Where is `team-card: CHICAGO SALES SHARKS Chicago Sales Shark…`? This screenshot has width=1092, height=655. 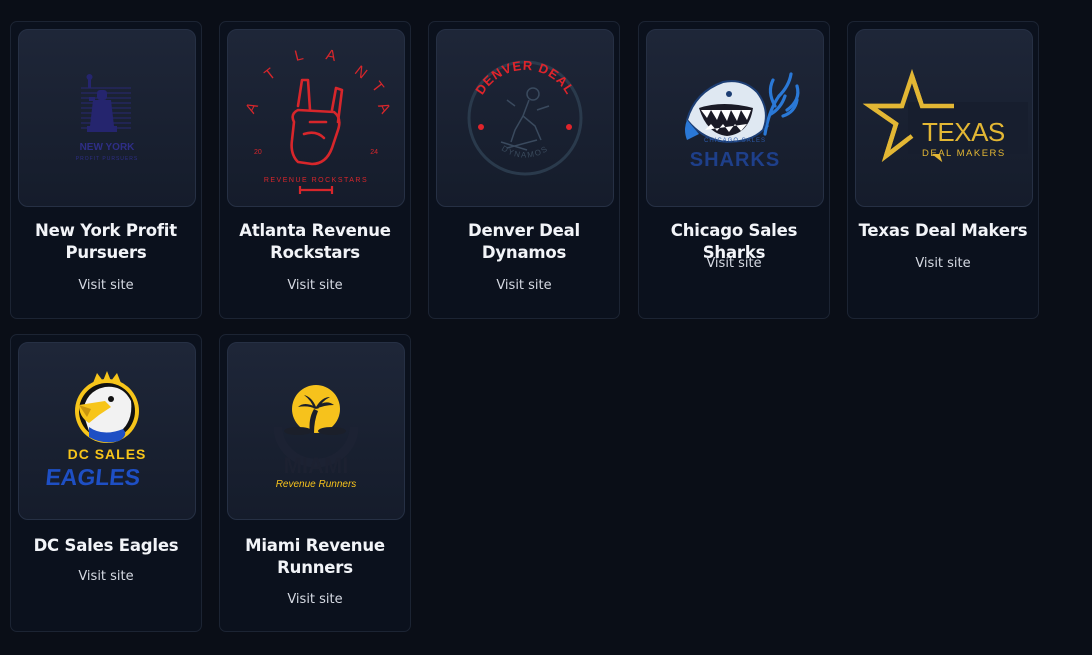 team-card: CHICAGO SALES SHARKS Chicago Sales Shark… is located at coordinates (734, 170).